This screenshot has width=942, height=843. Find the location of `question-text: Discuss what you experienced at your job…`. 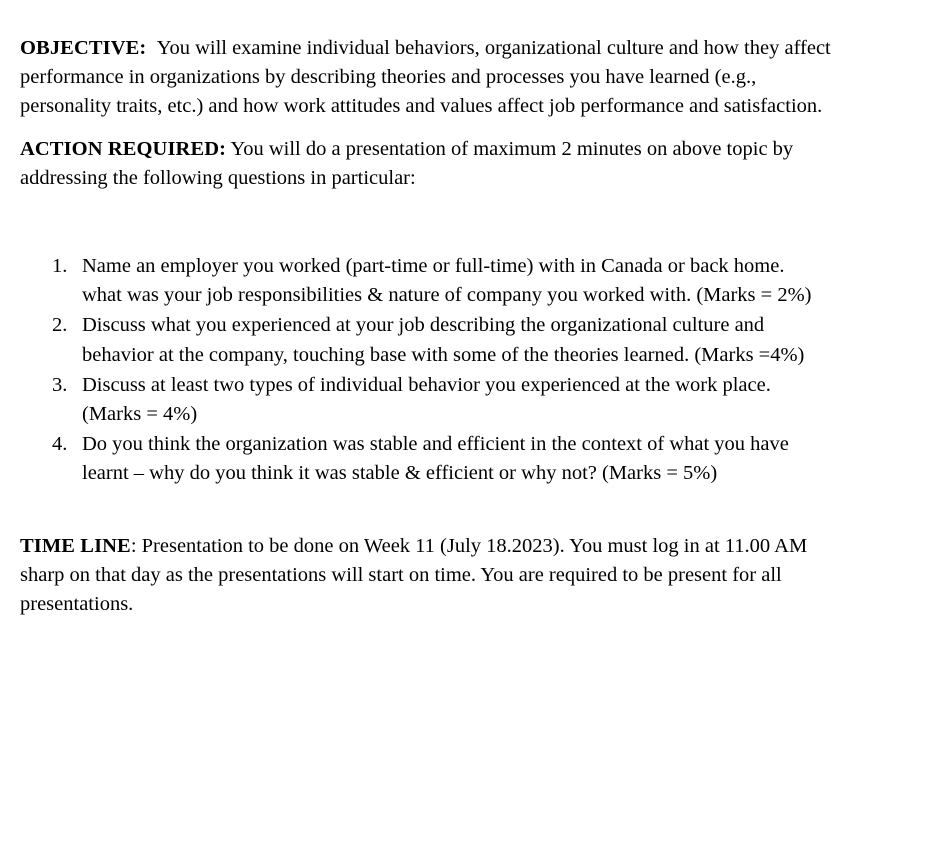

question-text: Discuss what you experienced at your job… is located at coordinates (443, 340).